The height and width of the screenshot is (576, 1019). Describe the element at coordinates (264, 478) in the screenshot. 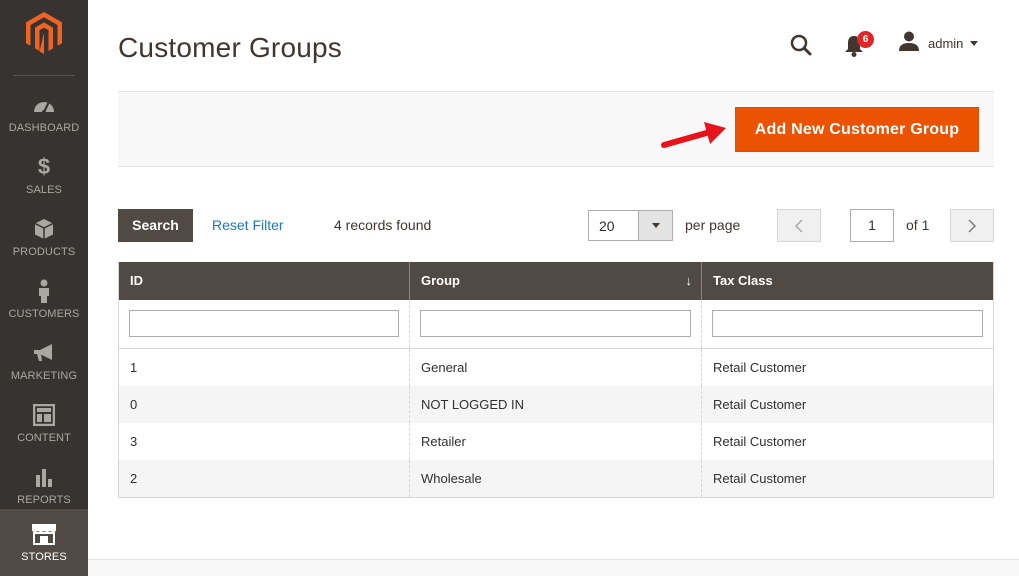

I see `cell-id: 2` at that location.